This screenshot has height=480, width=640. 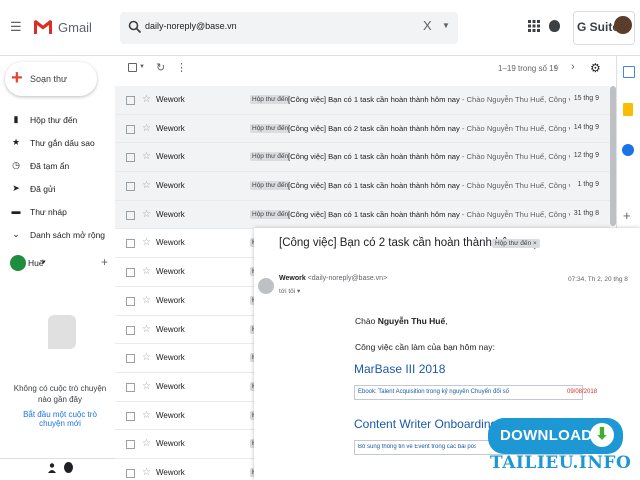 I want to click on email-date: 12 thg 9, so click(x=586, y=156).